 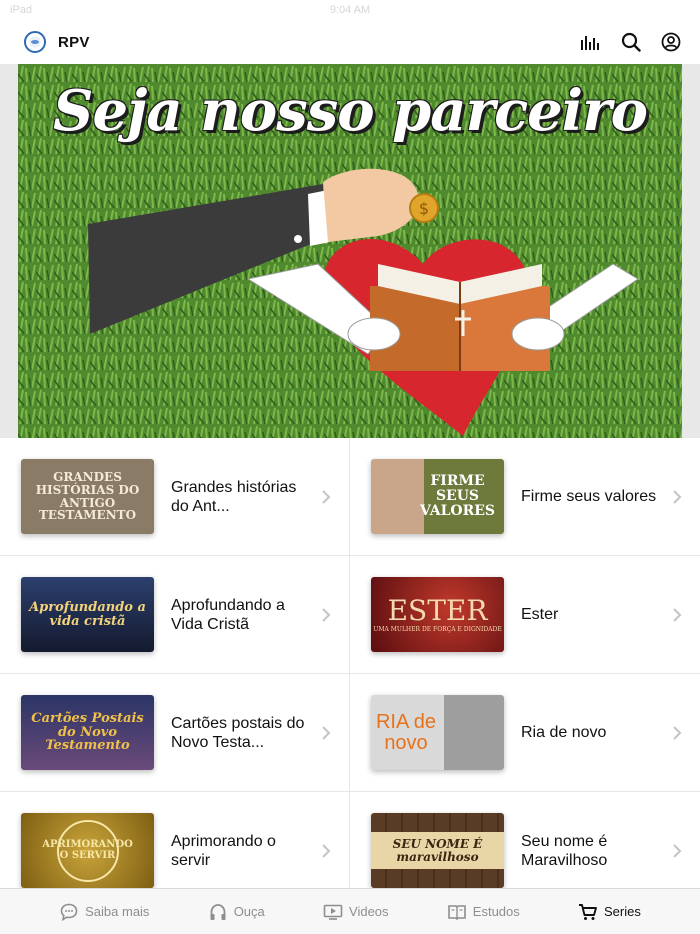 What do you see at coordinates (589, 496) in the screenshot?
I see `series-title: Firme seus valores` at bounding box center [589, 496].